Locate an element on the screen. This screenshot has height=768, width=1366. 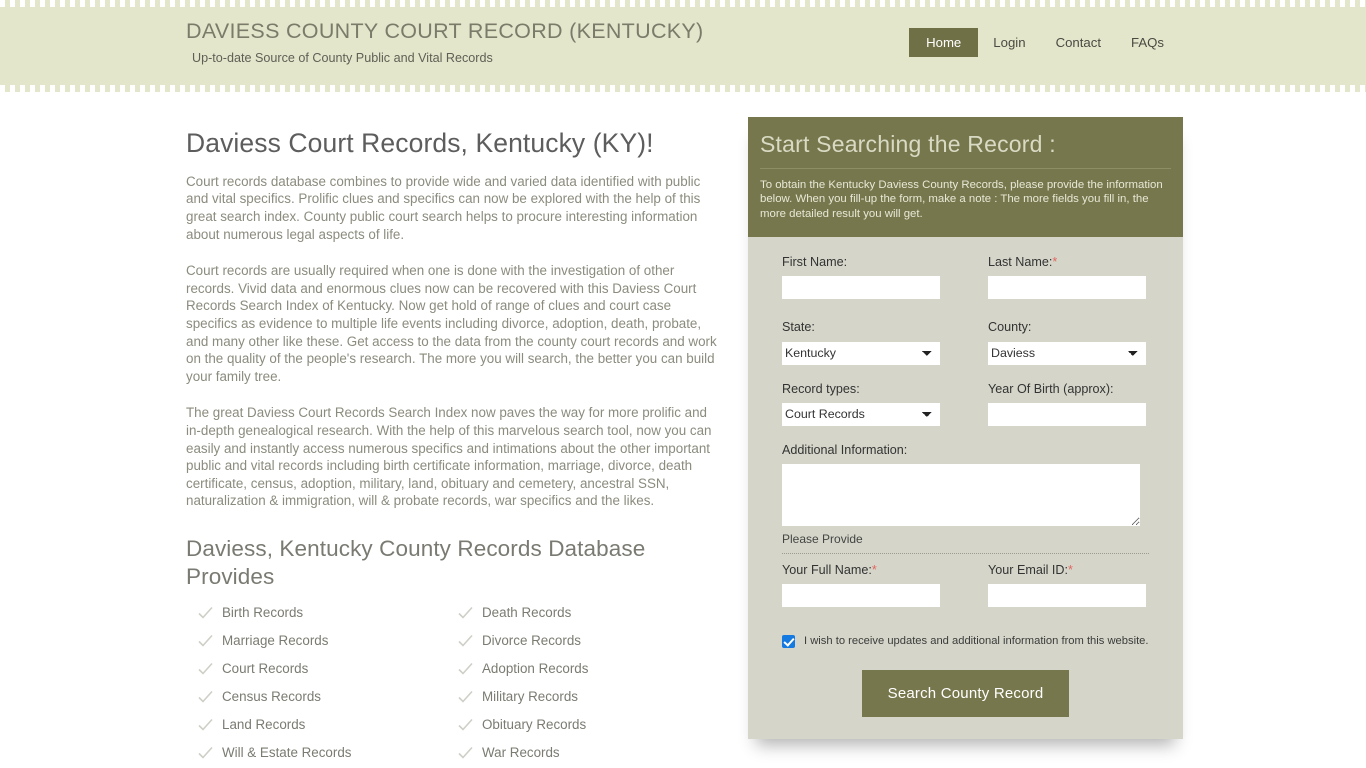
list-item-label: Will & Estate Records is located at coordinates (287, 752).